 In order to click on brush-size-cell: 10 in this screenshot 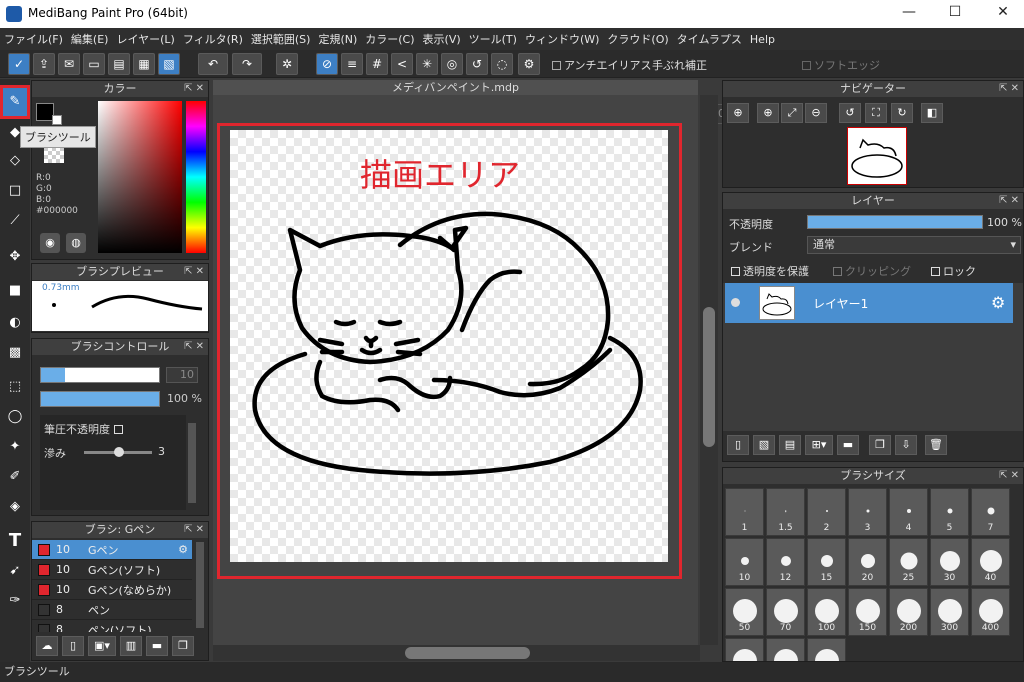, I will do `click(744, 562)`.